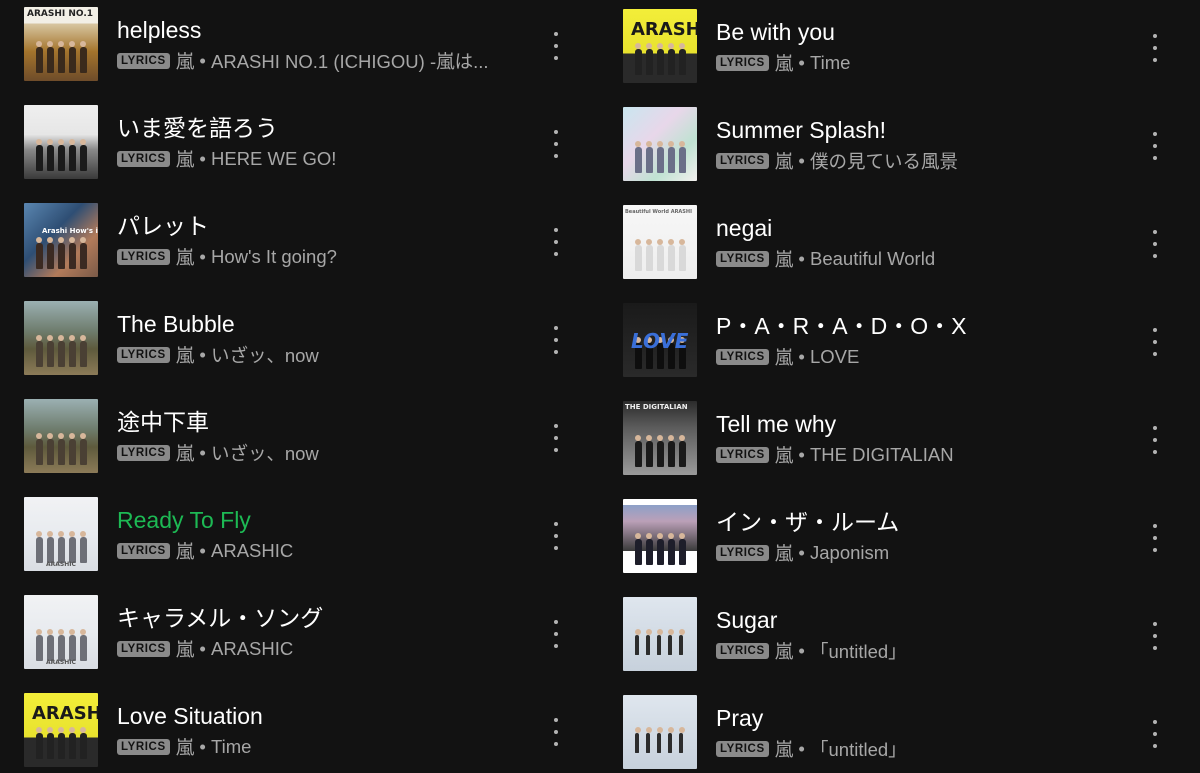 The image size is (1200, 773). I want to click on cover-label: ARASHI, so click(664, 29).